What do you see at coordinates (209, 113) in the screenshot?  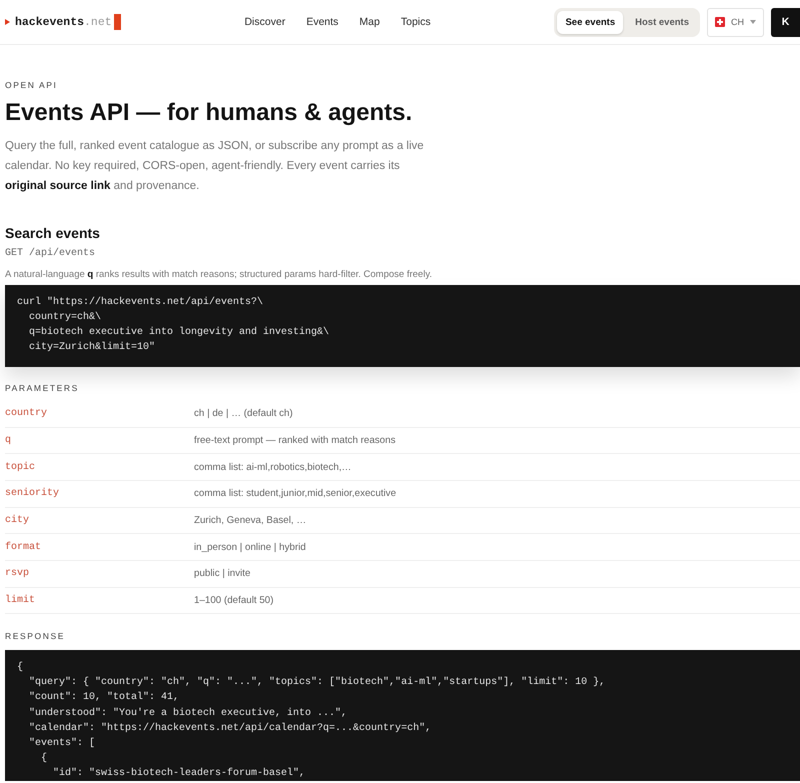 I see `page-title: Events API — for humans & agents.` at bounding box center [209, 113].